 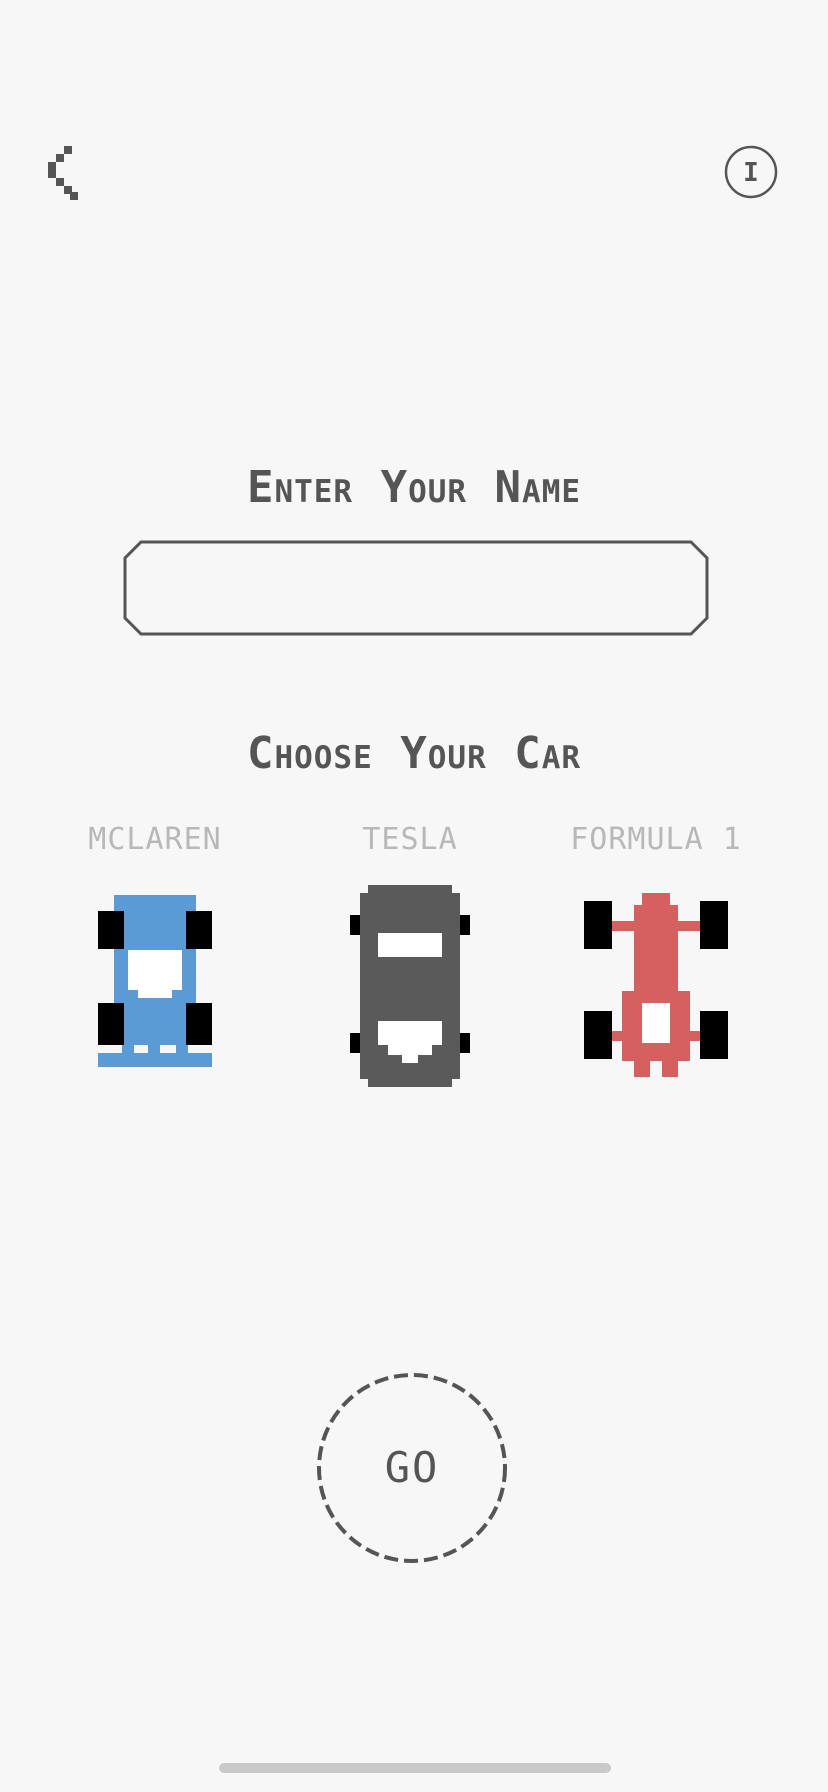 I want to click on mclaren-car-icon, so click(x=155, y=981).